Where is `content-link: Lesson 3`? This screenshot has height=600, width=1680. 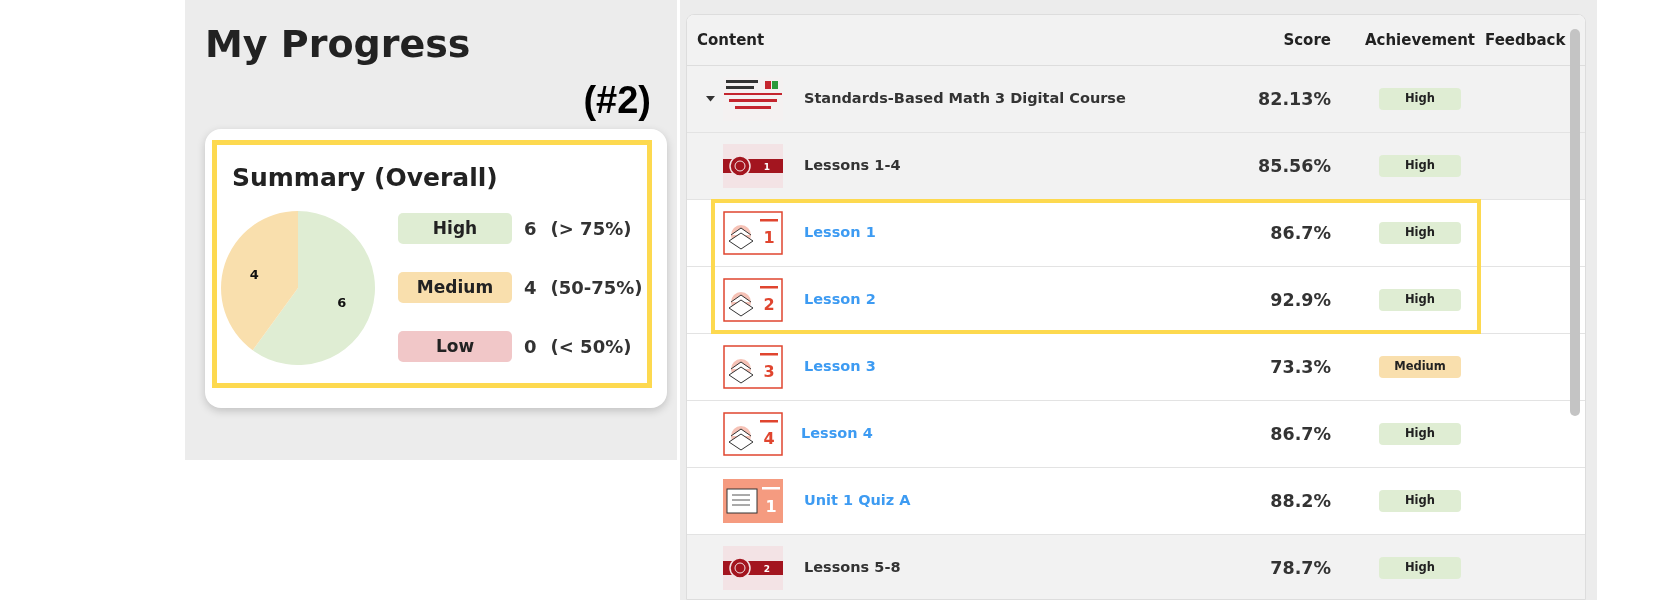 content-link: Lesson 3 is located at coordinates (840, 367).